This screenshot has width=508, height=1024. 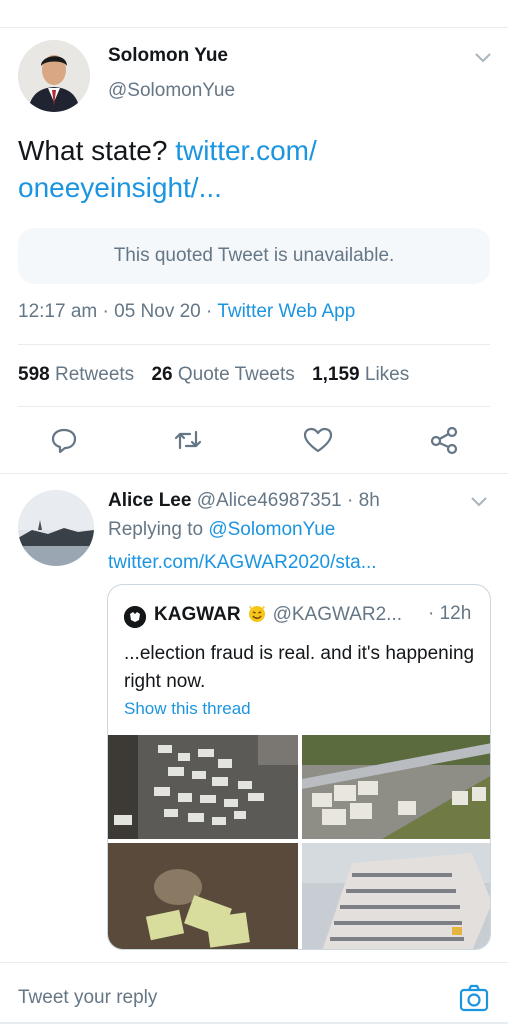 What do you see at coordinates (34, 374) in the screenshot?
I see `retweets-count: 598` at bounding box center [34, 374].